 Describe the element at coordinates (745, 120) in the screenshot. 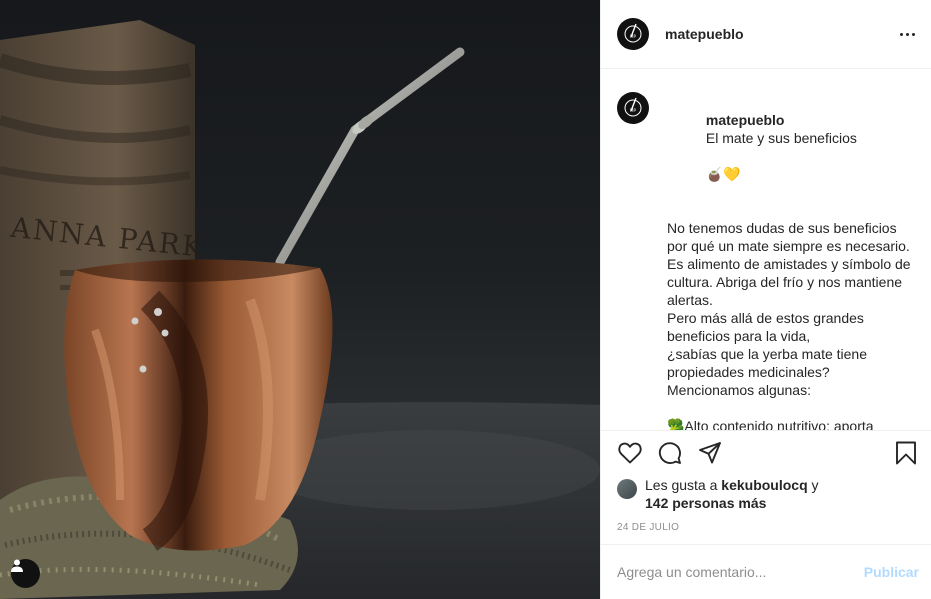

I see `caption-username: matepueblo` at that location.